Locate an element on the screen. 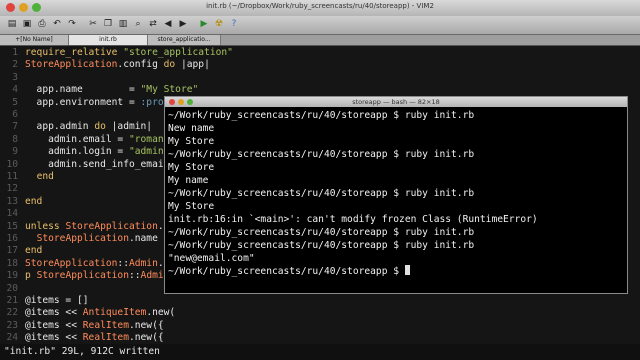 The image size is (640, 360). code-text: require_relative "store_application" is located at coordinates (129, 52).